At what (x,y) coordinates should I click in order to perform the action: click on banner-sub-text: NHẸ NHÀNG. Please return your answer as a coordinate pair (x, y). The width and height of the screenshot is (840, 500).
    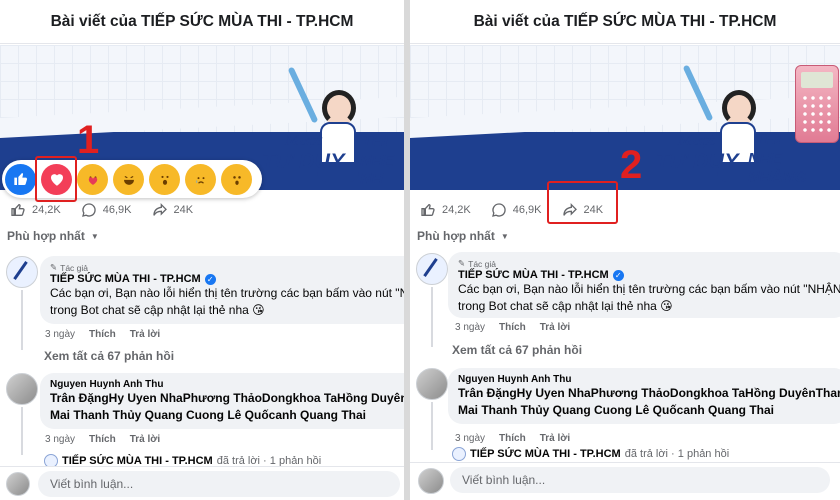
    Looking at the image, I should click on (777, 168).